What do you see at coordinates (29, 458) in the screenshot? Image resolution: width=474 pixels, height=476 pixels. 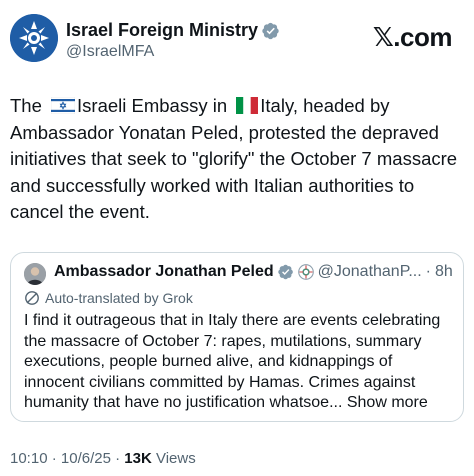 I see `tweet-time: 10:10` at bounding box center [29, 458].